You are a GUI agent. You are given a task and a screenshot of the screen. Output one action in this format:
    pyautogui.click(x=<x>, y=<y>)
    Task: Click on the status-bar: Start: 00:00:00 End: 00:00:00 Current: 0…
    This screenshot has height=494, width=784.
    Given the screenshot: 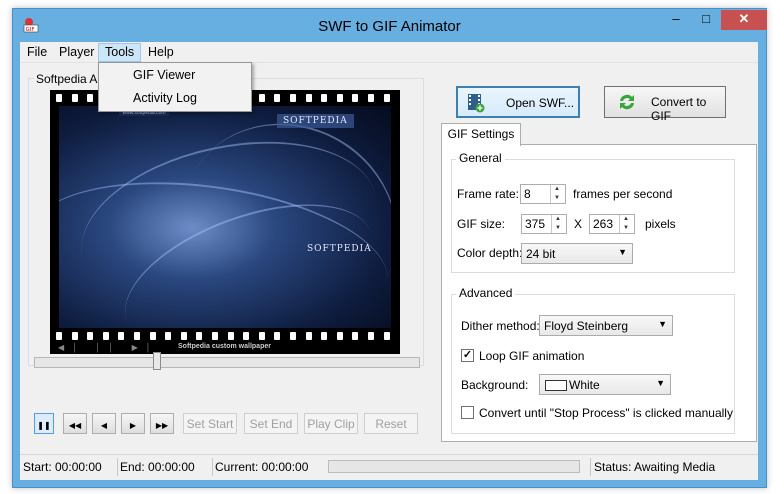 What is the action you would take?
    pyautogui.click(x=389, y=466)
    